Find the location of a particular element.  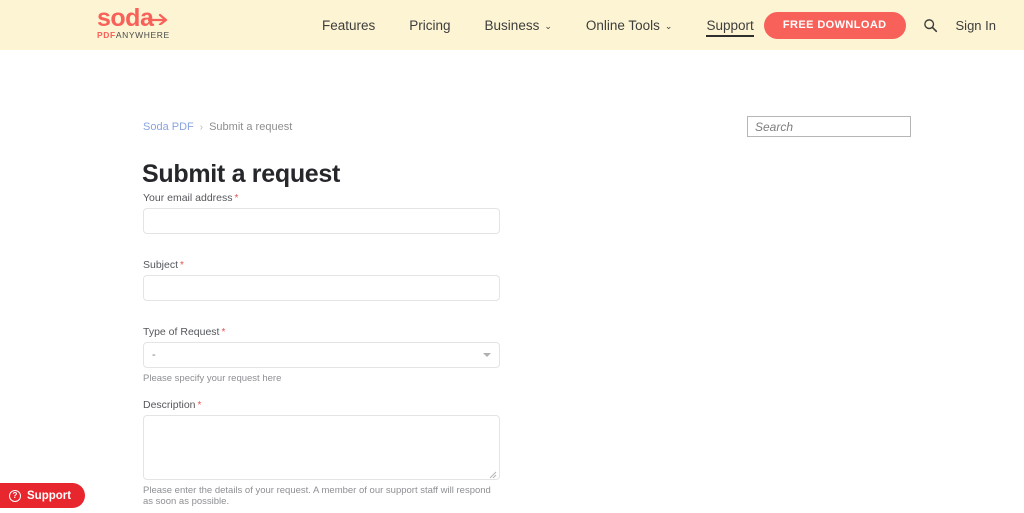

support-widget-button: ? Support is located at coordinates (43, 495).